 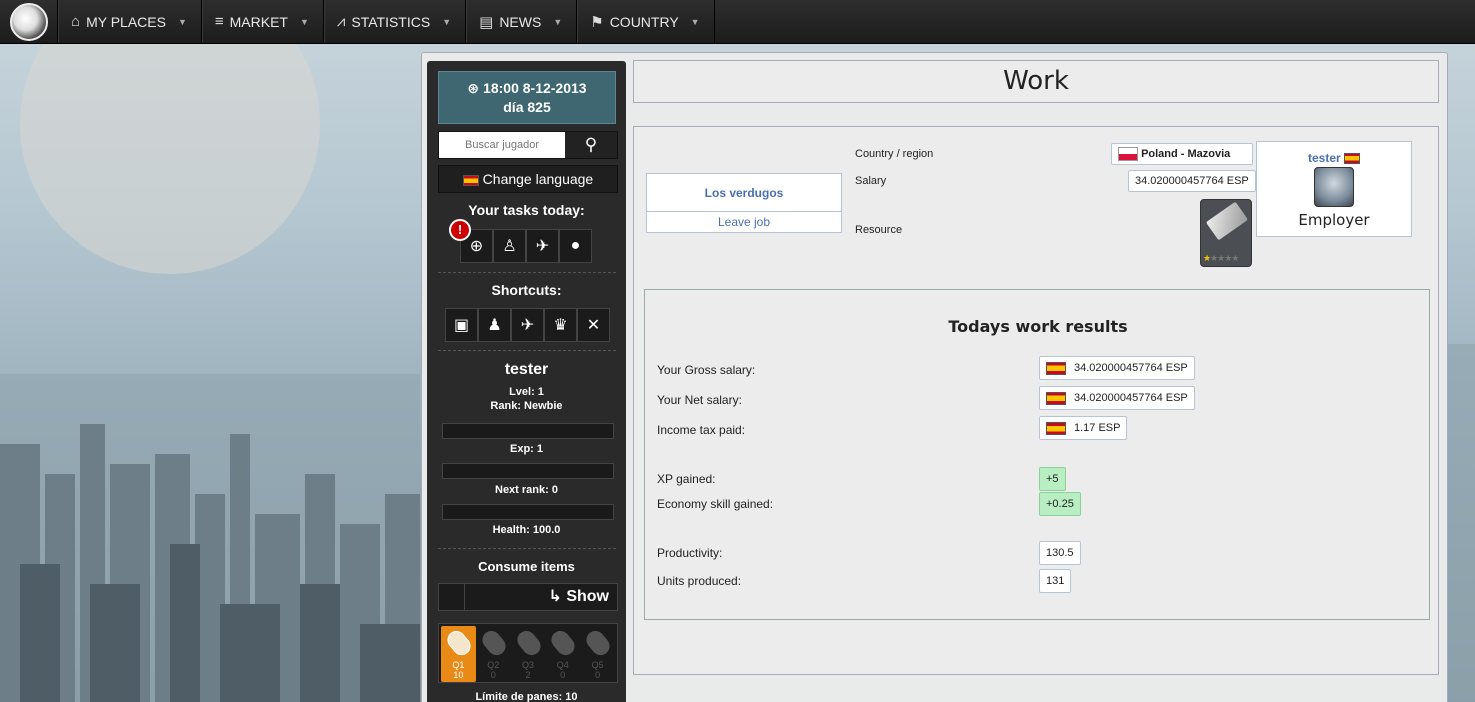 I want to click on tasks-title: Your tasks today:, so click(x=526, y=210).